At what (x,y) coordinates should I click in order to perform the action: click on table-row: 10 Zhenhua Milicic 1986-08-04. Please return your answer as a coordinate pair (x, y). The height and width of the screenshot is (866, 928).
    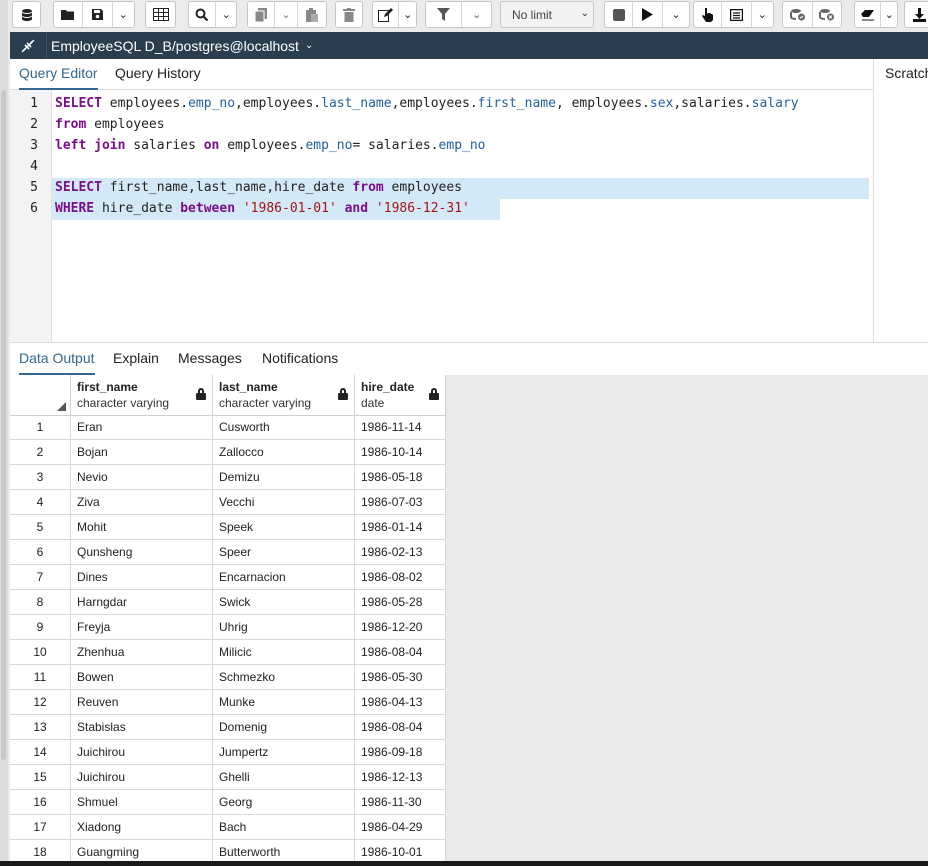
    Looking at the image, I should click on (228, 652).